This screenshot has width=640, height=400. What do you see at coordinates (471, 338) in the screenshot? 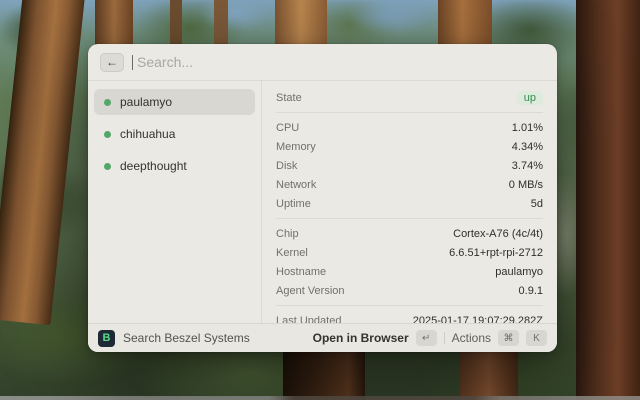
I see `actions-button: Actions` at bounding box center [471, 338].